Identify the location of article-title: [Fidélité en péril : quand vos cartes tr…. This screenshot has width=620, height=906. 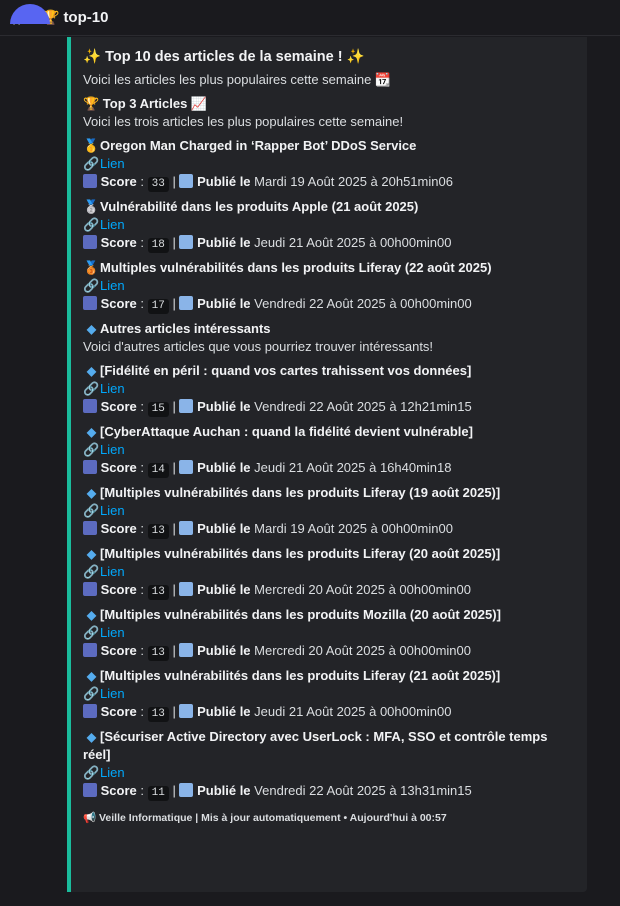
(286, 370).